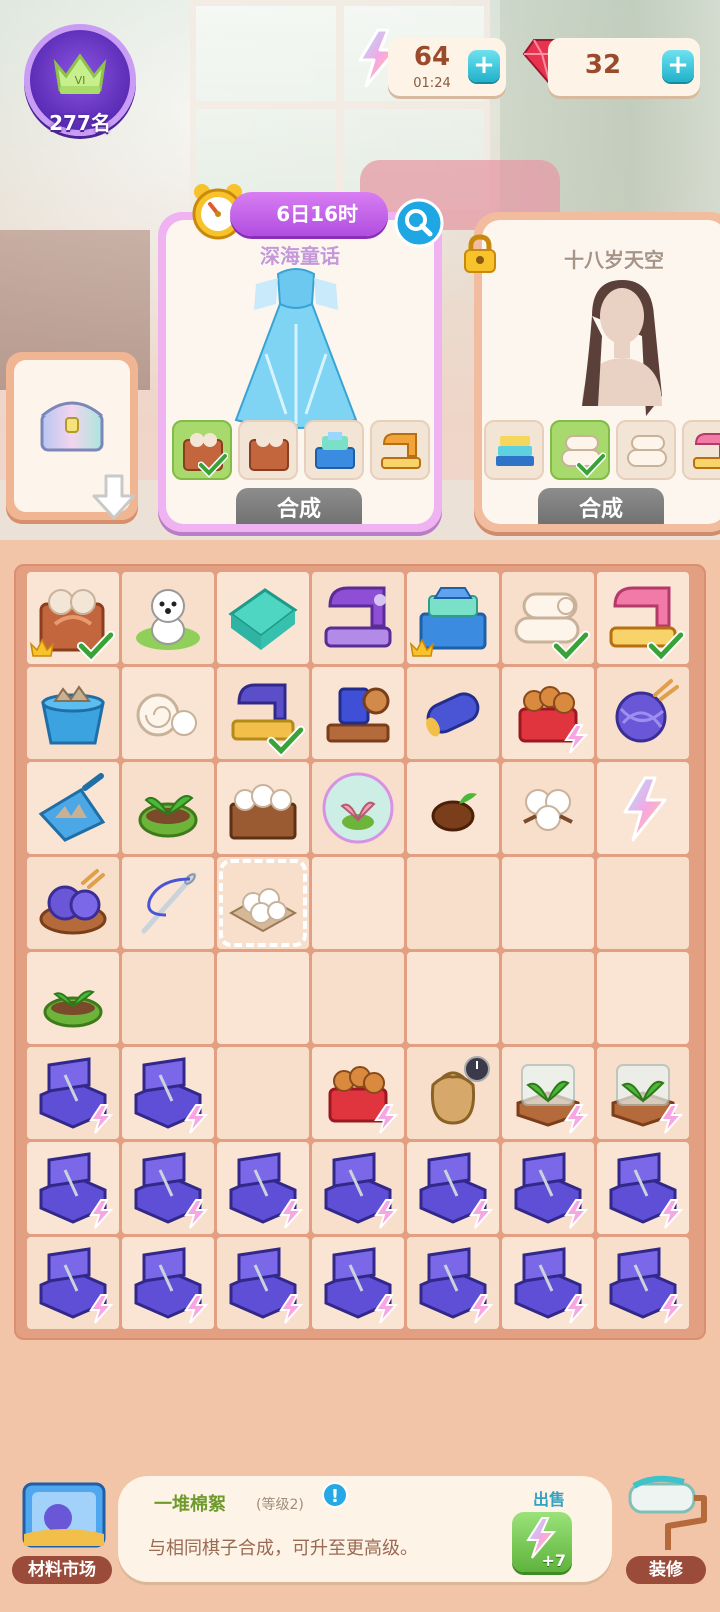 The height and width of the screenshot is (1612, 720). What do you see at coordinates (601, 506) in the screenshot?
I see `order-2-synthesize-button: 合成` at bounding box center [601, 506].